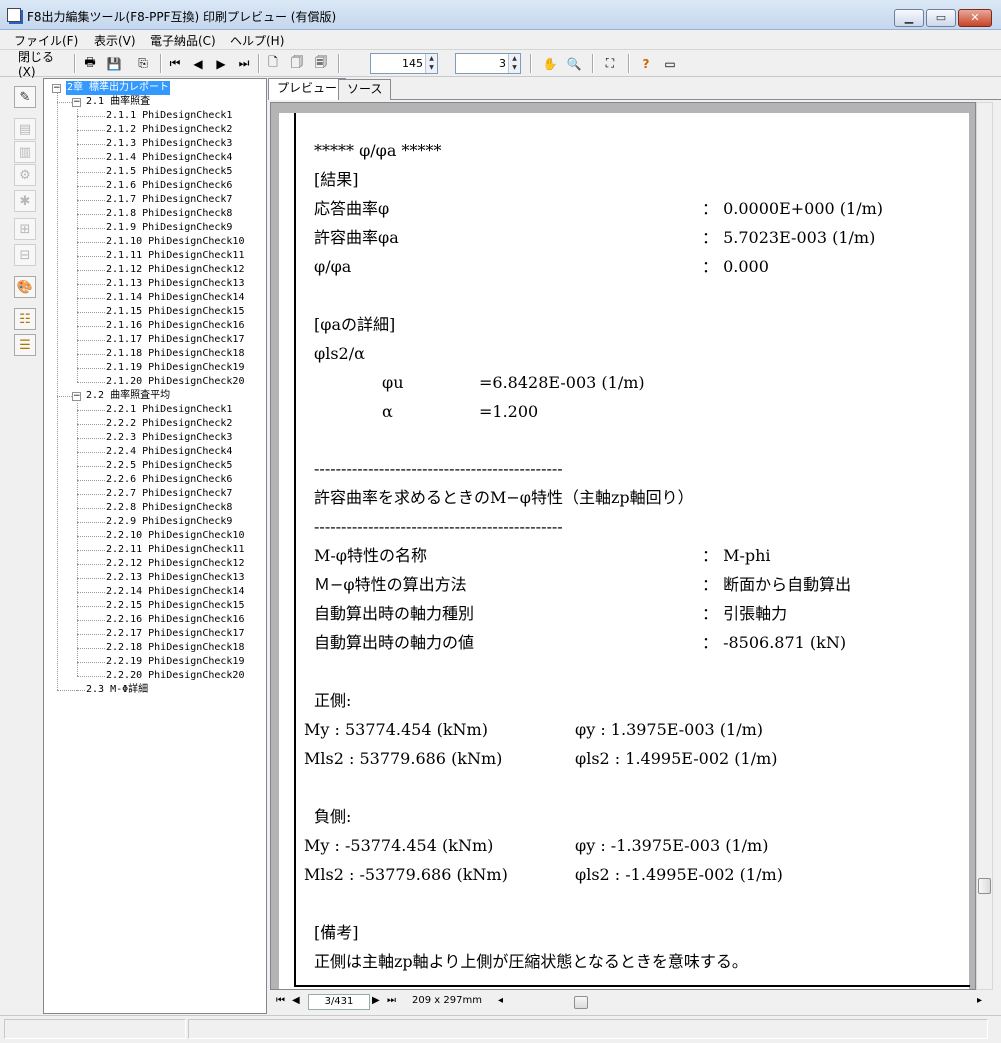 This screenshot has width=1001, height=1043. What do you see at coordinates (175, 368) in the screenshot?
I see `tree-node-item: 2.1.19 PhiDesignCheck19` at bounding box center [175, 368].